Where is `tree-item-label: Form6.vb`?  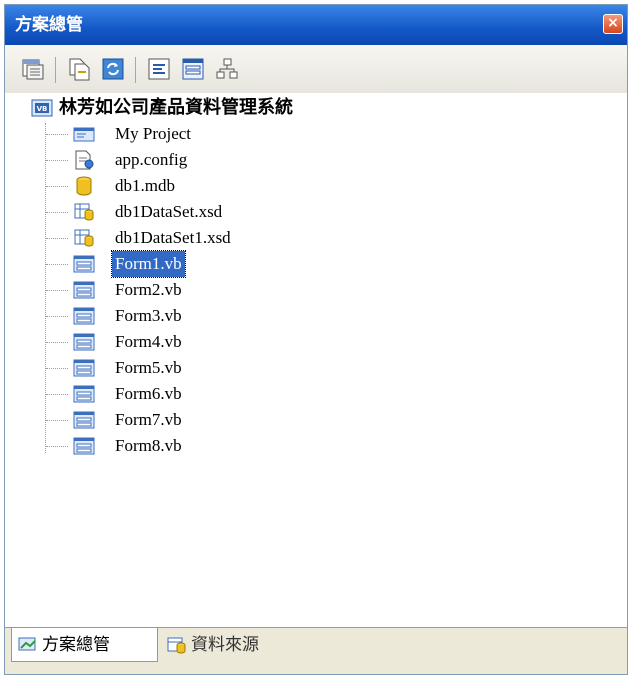
tree-item-label: Form6.vb is located at coordinates (148, 393).